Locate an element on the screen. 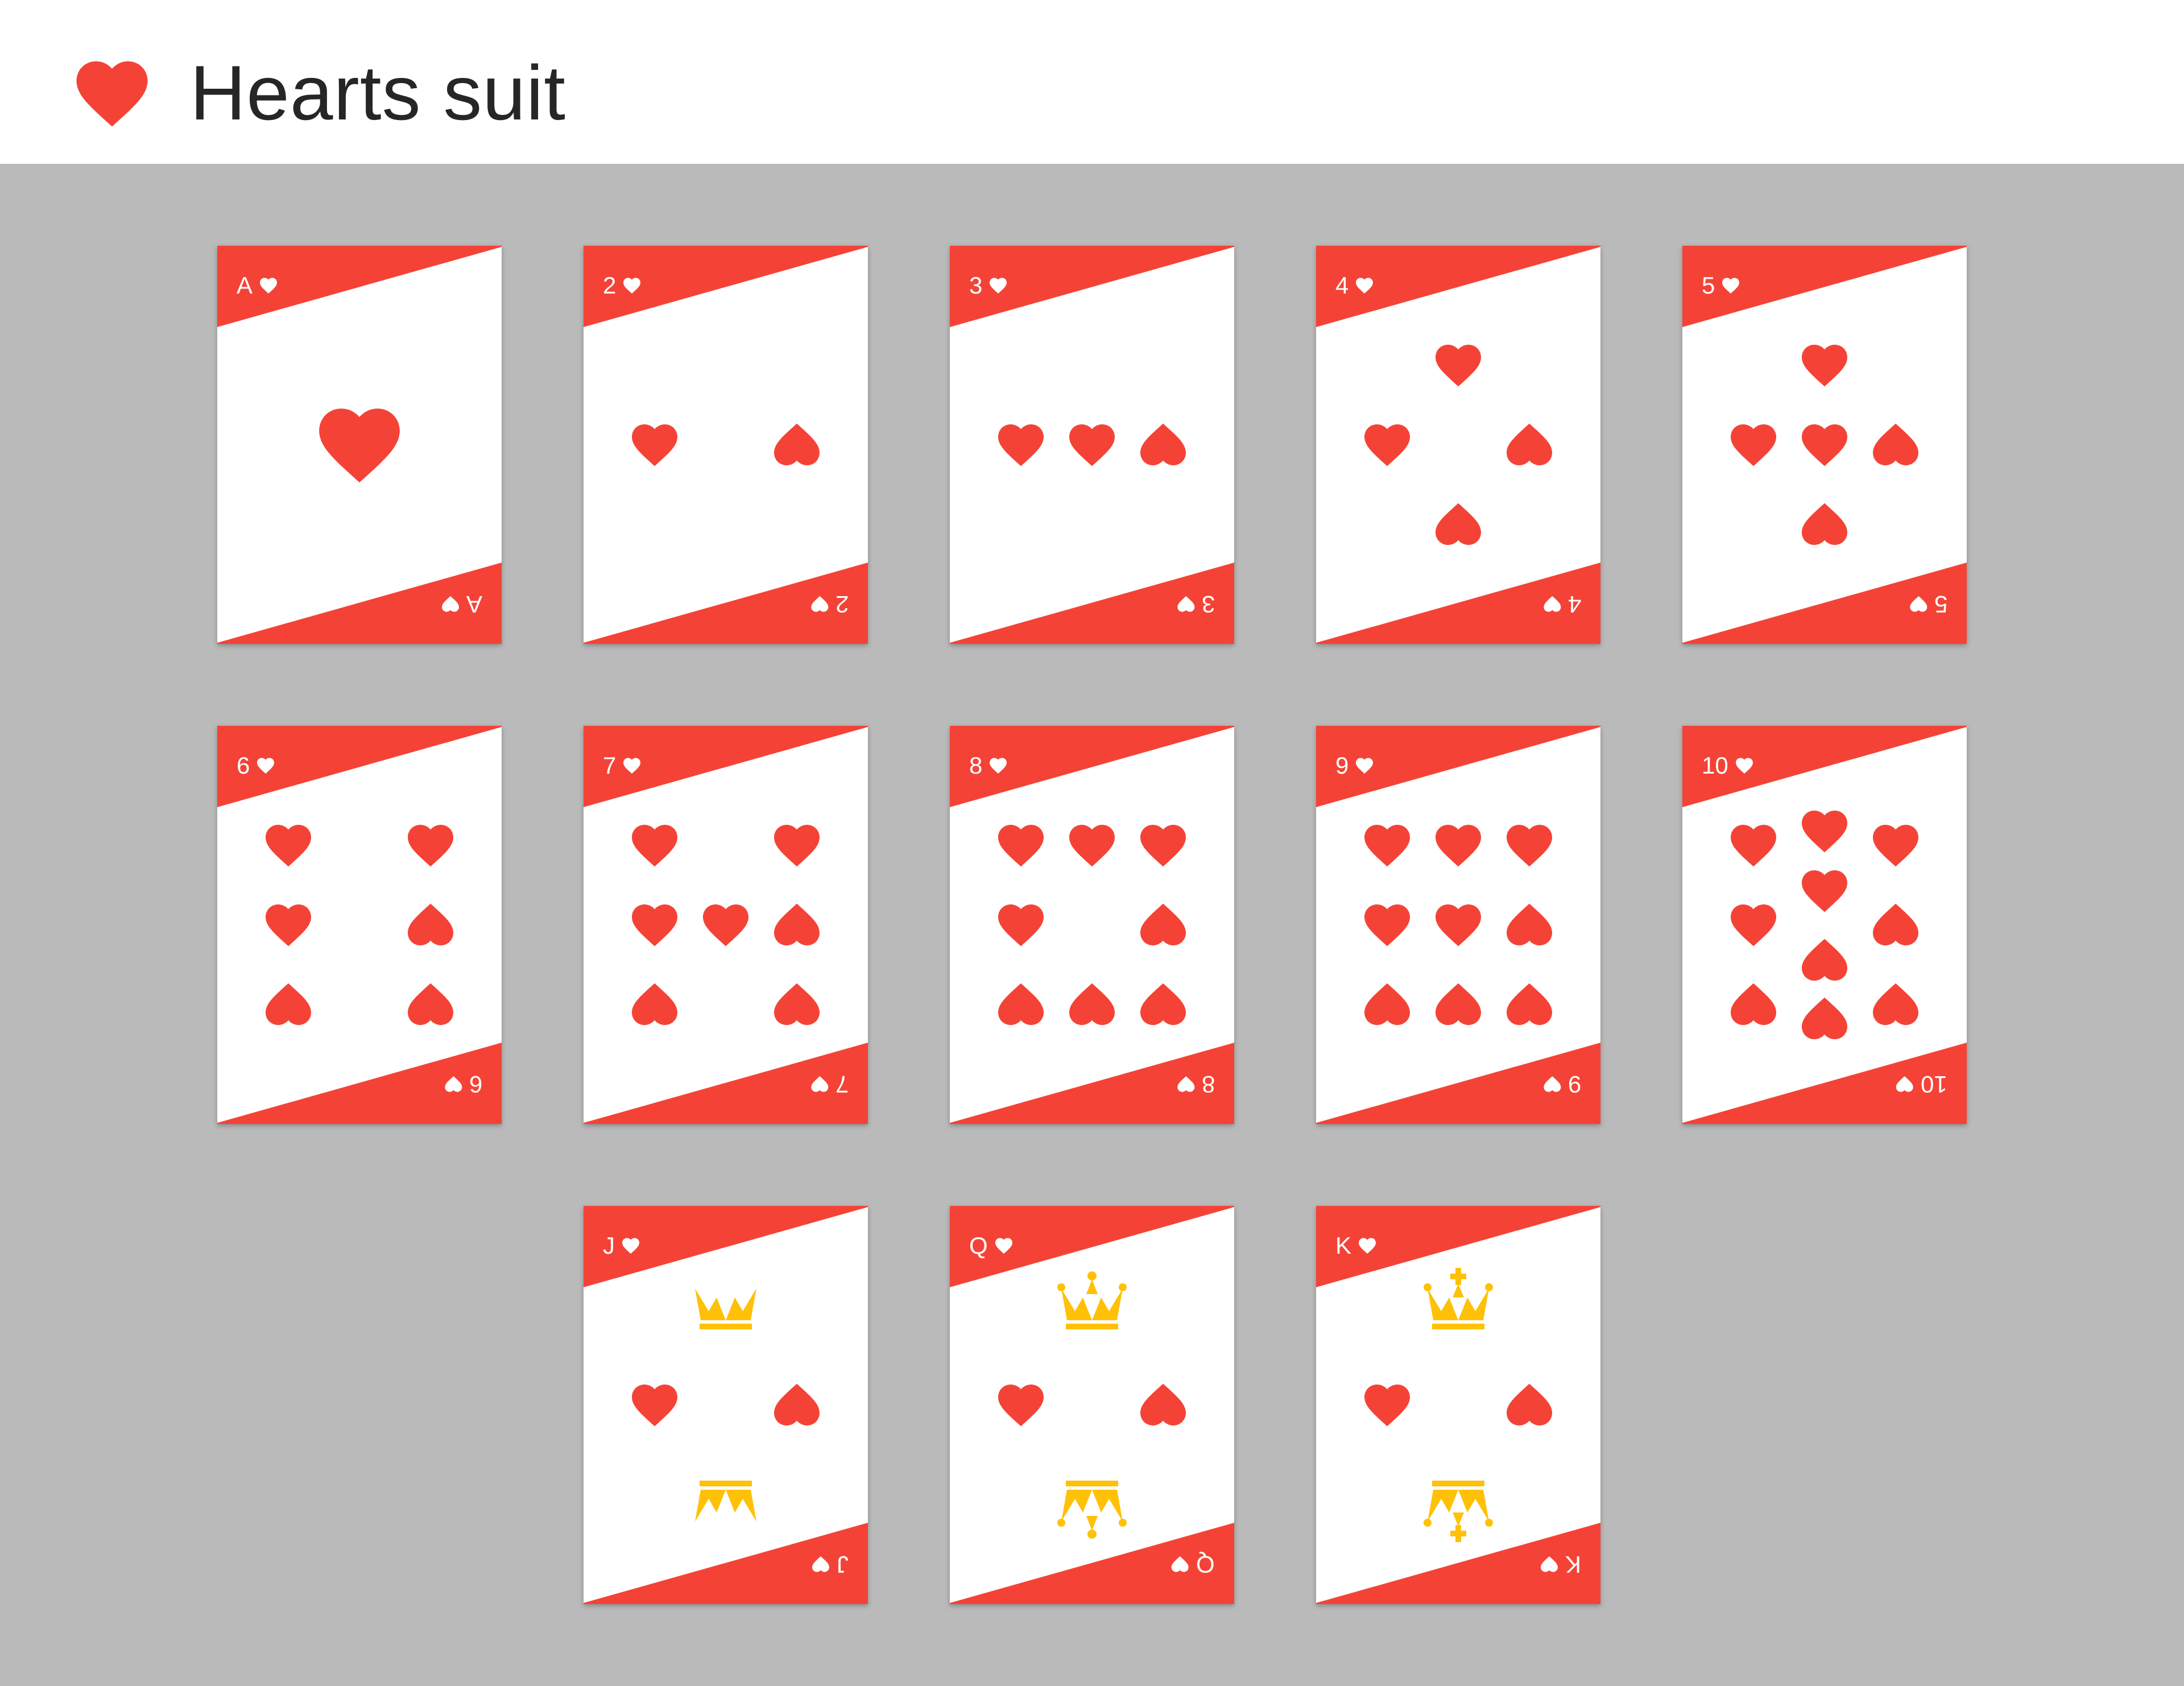  corner-index-top: K is located at coordinates (1356, 1246).